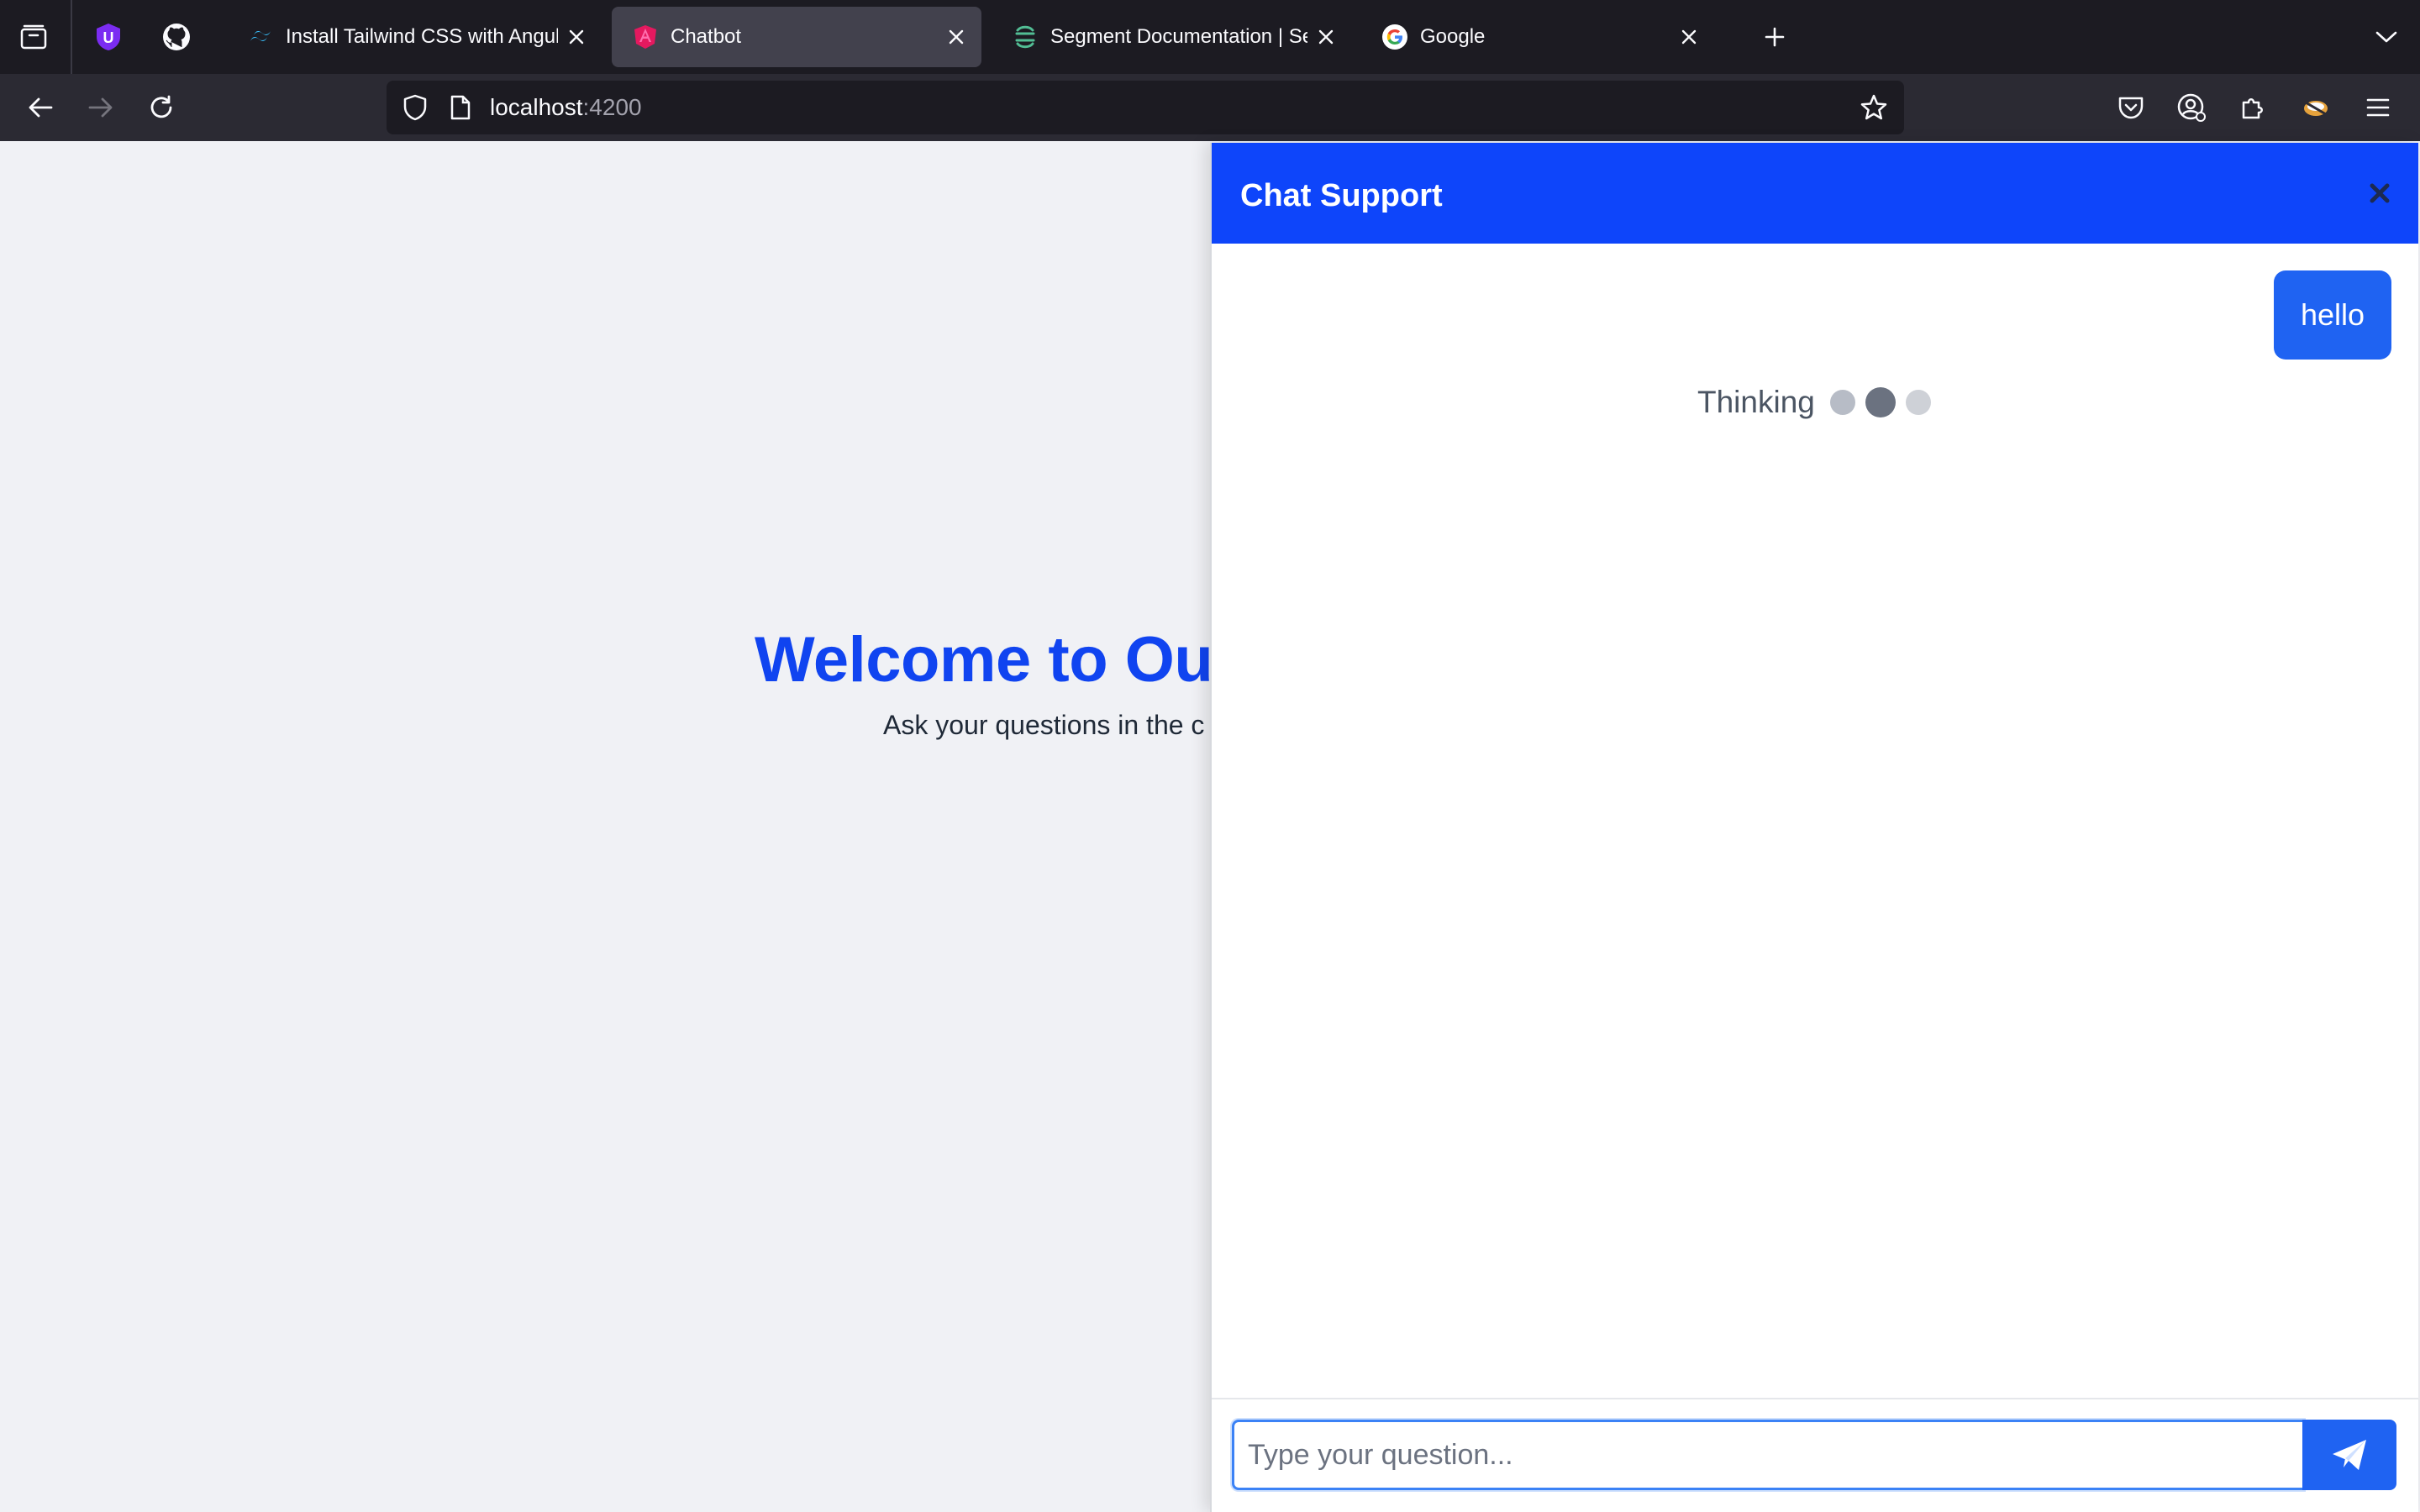 This screenshot has width=2420, height=1512. I want to click on list-all-tabs-button, so click(2387, 36).